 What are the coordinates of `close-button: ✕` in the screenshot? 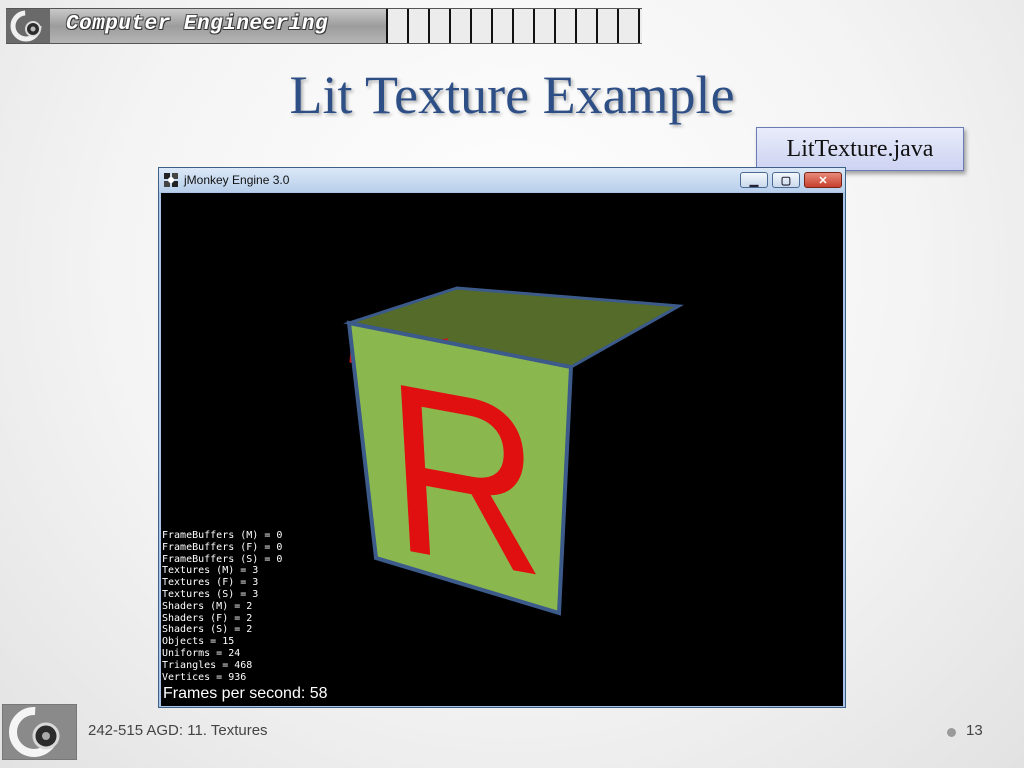 It's located at (823, 180).